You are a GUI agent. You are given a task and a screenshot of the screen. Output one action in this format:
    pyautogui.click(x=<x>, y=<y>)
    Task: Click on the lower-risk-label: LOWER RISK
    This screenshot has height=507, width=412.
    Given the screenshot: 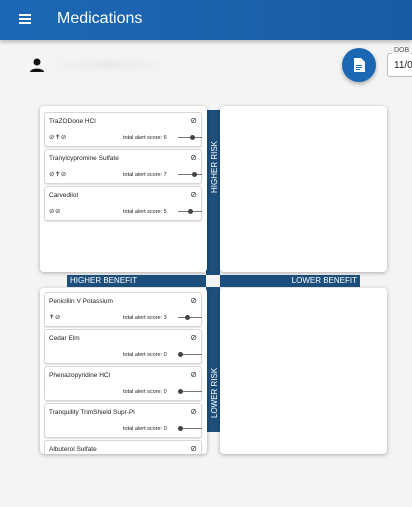 What is the action you would take?
    pyautogui.click(x=214, y=392)
    